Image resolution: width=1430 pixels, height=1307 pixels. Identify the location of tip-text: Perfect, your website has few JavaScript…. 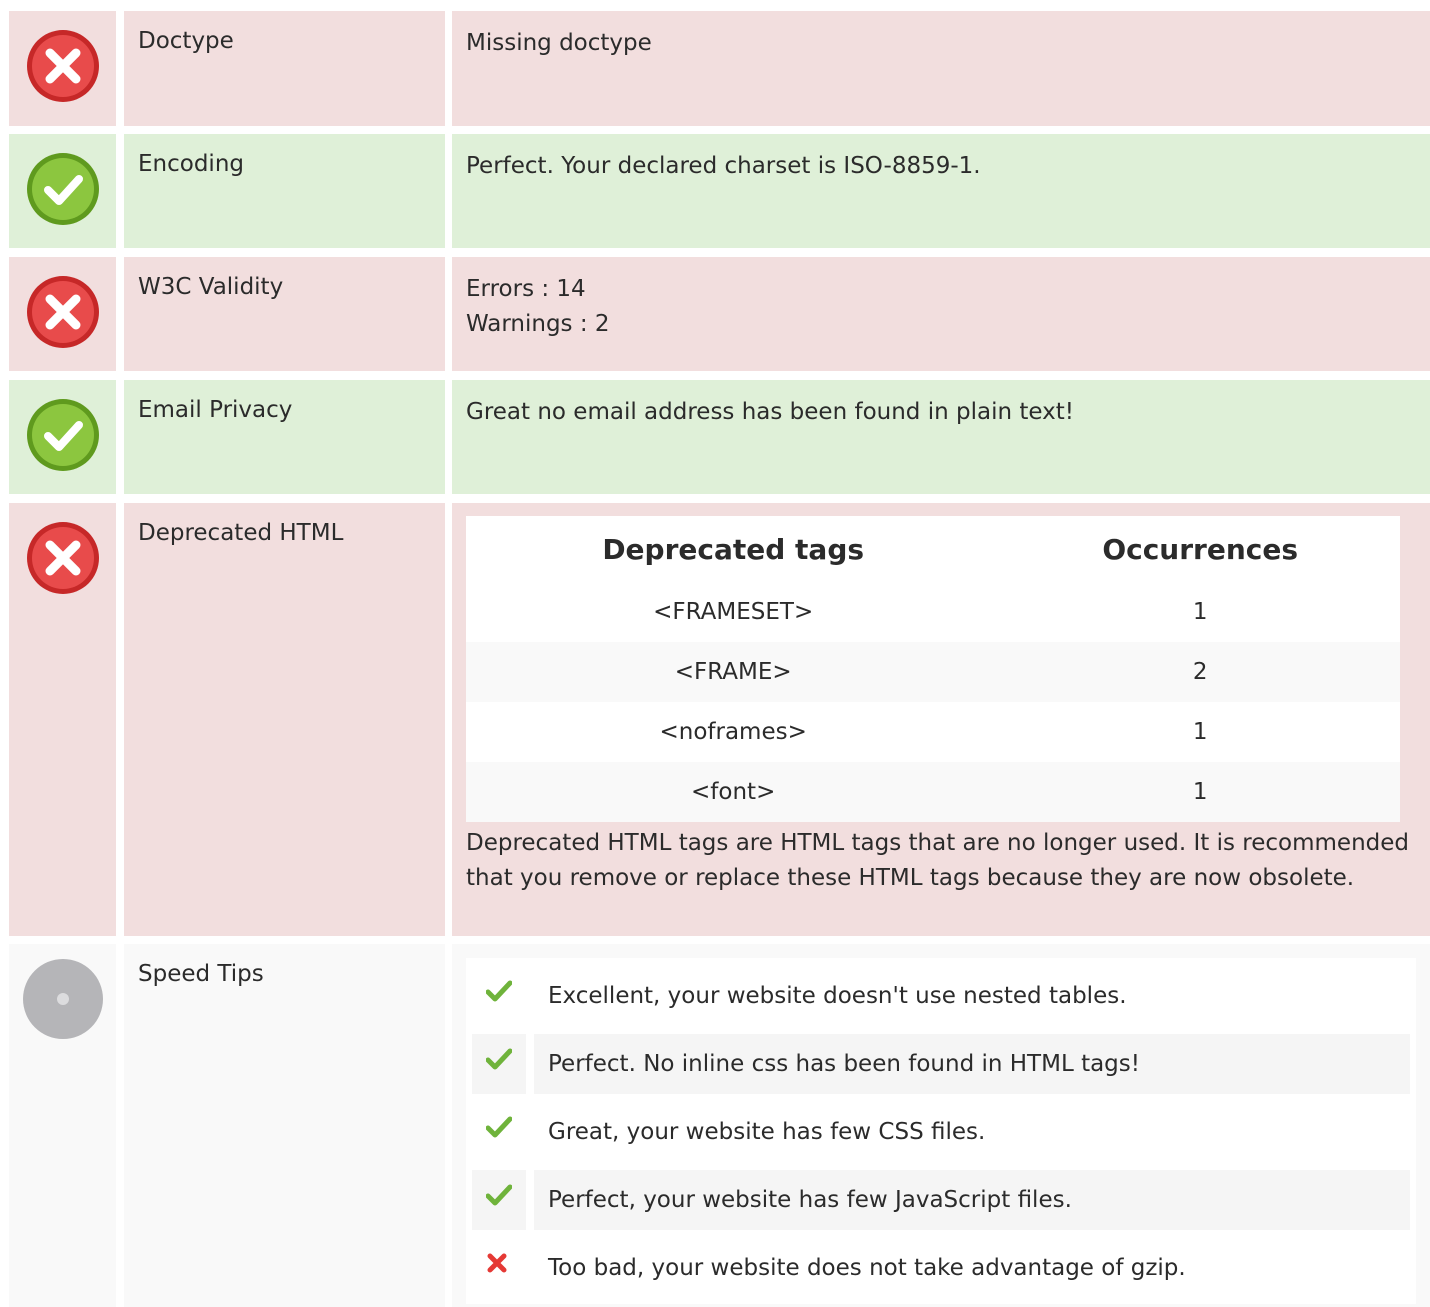
(972, 1200).